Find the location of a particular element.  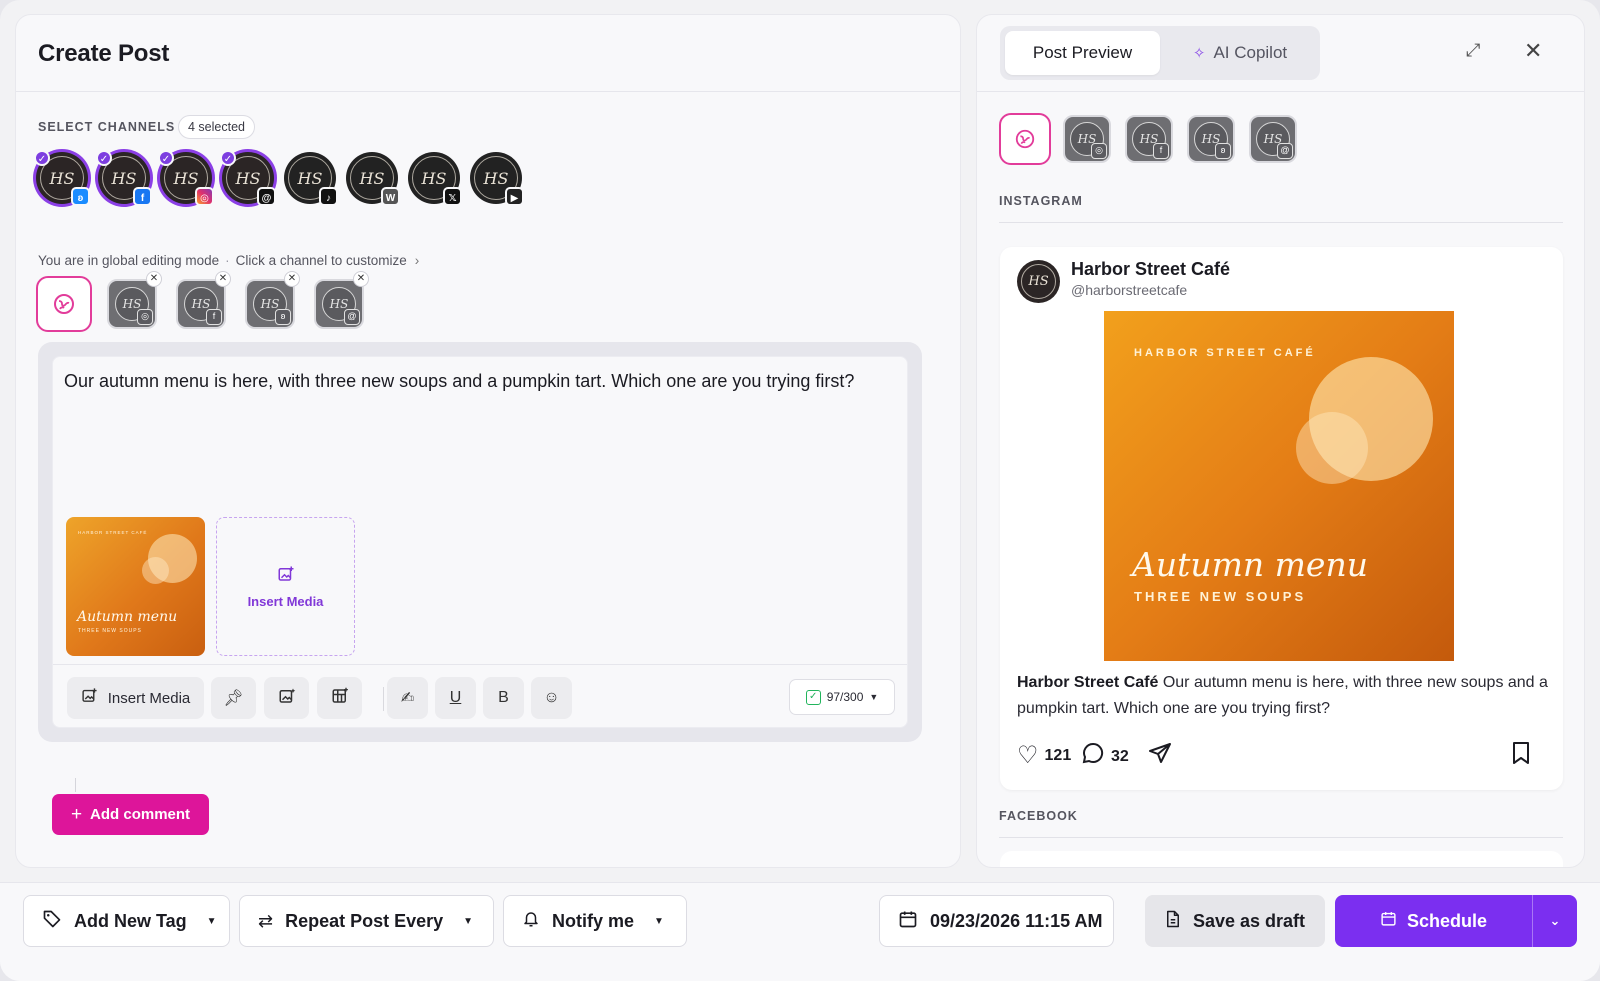

channel-wordpress: HS W is located at coordinates (372, 178).